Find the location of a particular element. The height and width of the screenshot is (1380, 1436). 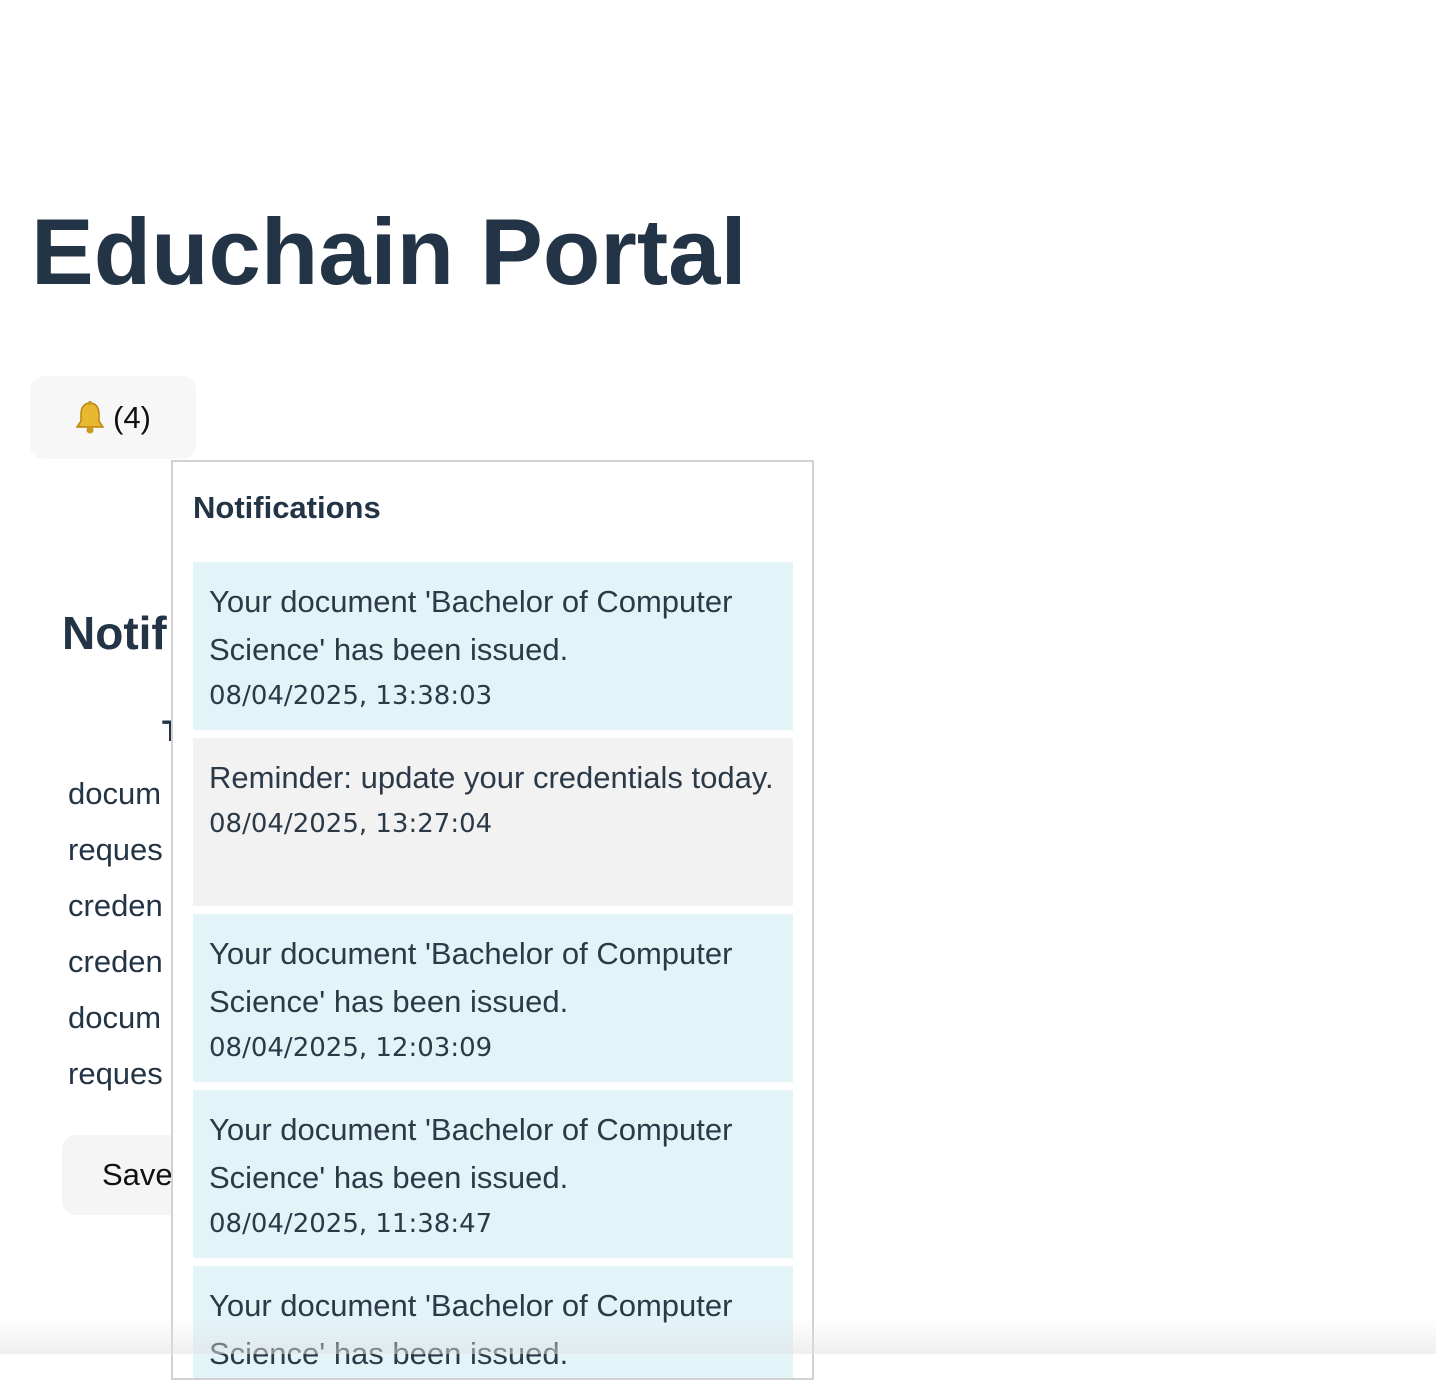

settings-title: Notif is located at coordinates (114, 633).